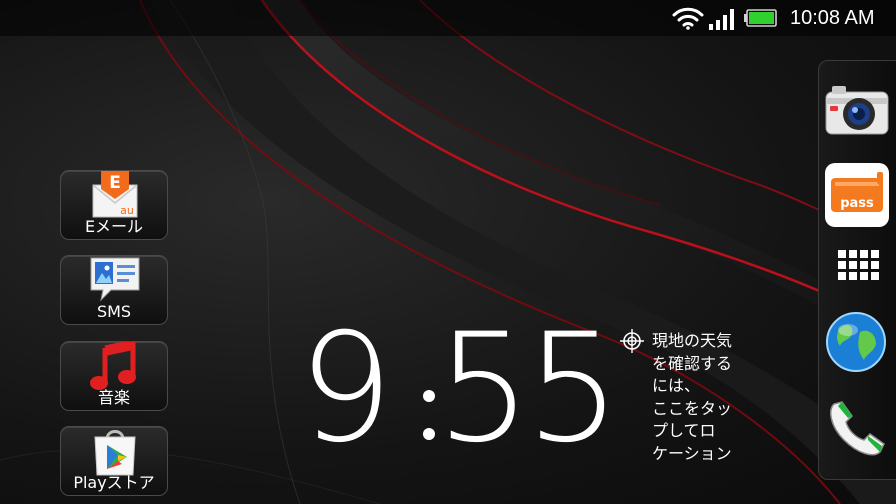 The height and width of the screenshot is (504, 896). I want to click on au-badge: au, so click(127, 210).